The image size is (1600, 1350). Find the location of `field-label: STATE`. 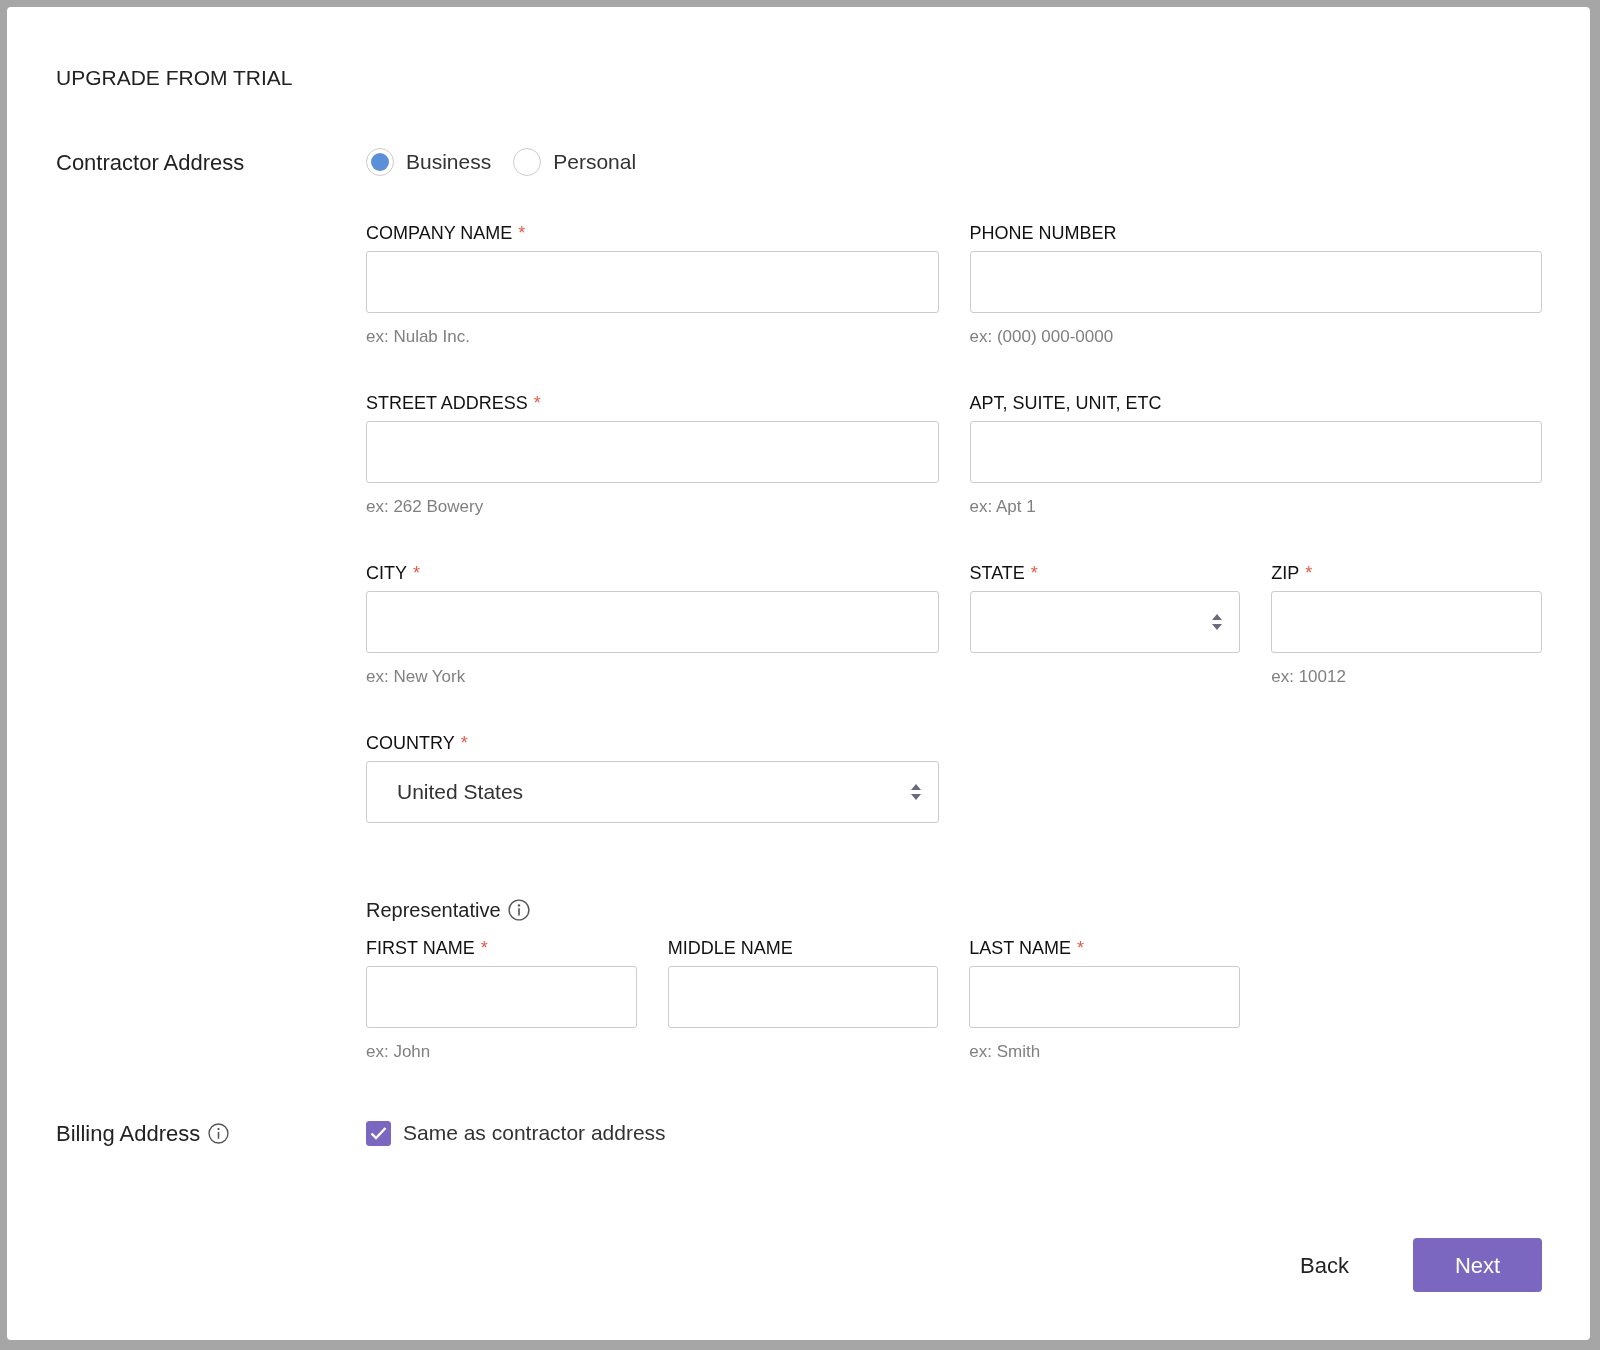

field-label: STATE is located at coordinates (997, 572).